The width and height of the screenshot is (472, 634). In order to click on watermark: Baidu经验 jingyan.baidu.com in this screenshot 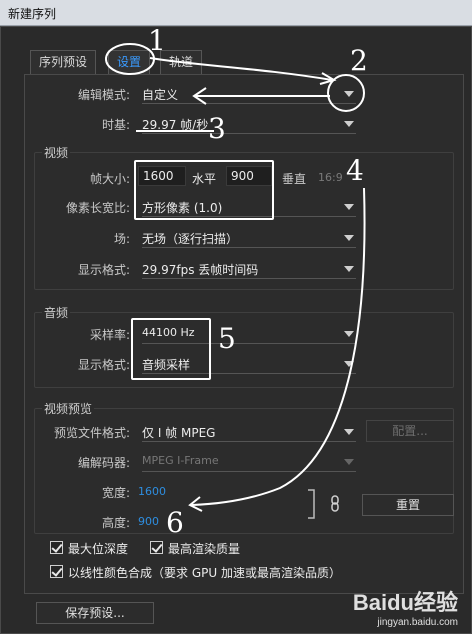, I will do `click(405, 606)`.